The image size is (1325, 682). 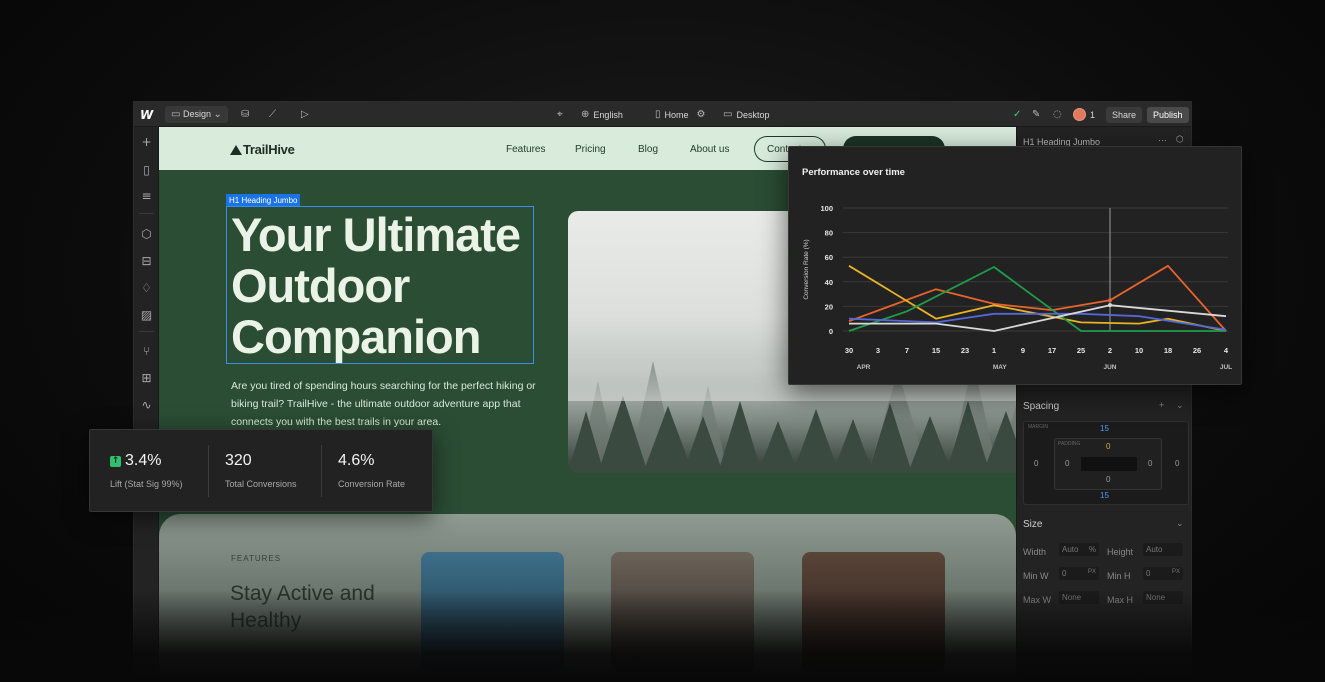 What do you see at coordinates (1104, 428) in the screenshot?
I see `margin-top-input: 15` at bounding box center [1104, 428].